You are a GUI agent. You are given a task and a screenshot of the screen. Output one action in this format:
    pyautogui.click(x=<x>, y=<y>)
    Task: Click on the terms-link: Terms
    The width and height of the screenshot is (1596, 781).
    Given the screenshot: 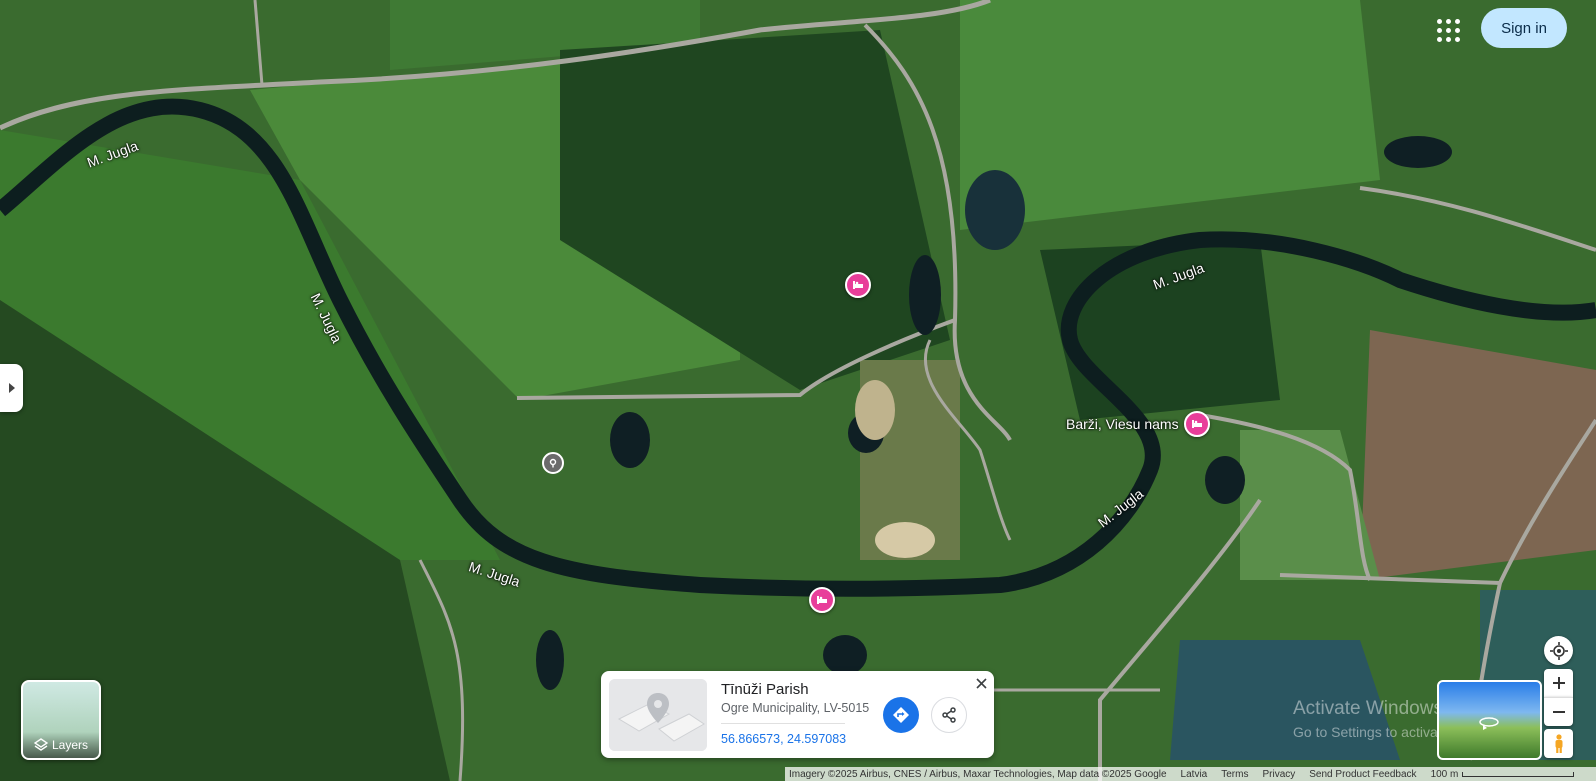 What is the action you would take?
    pyautogui.click(x=1234, y=774)
    